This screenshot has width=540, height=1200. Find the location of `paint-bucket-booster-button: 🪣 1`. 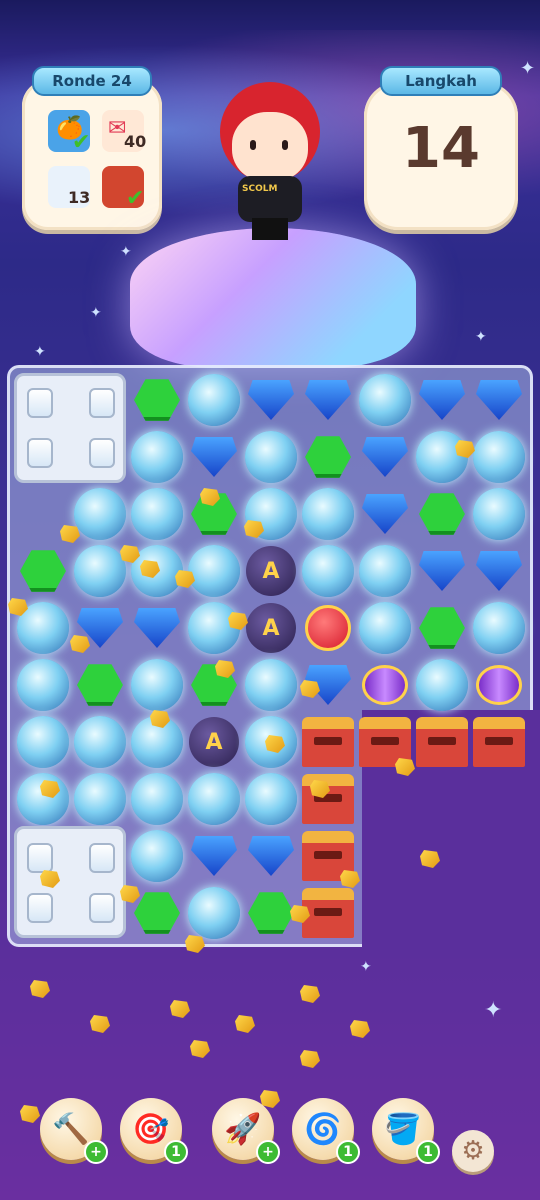

paint-bucket-booster-button: 🪣 1 is located at coordinates (406, 1131).